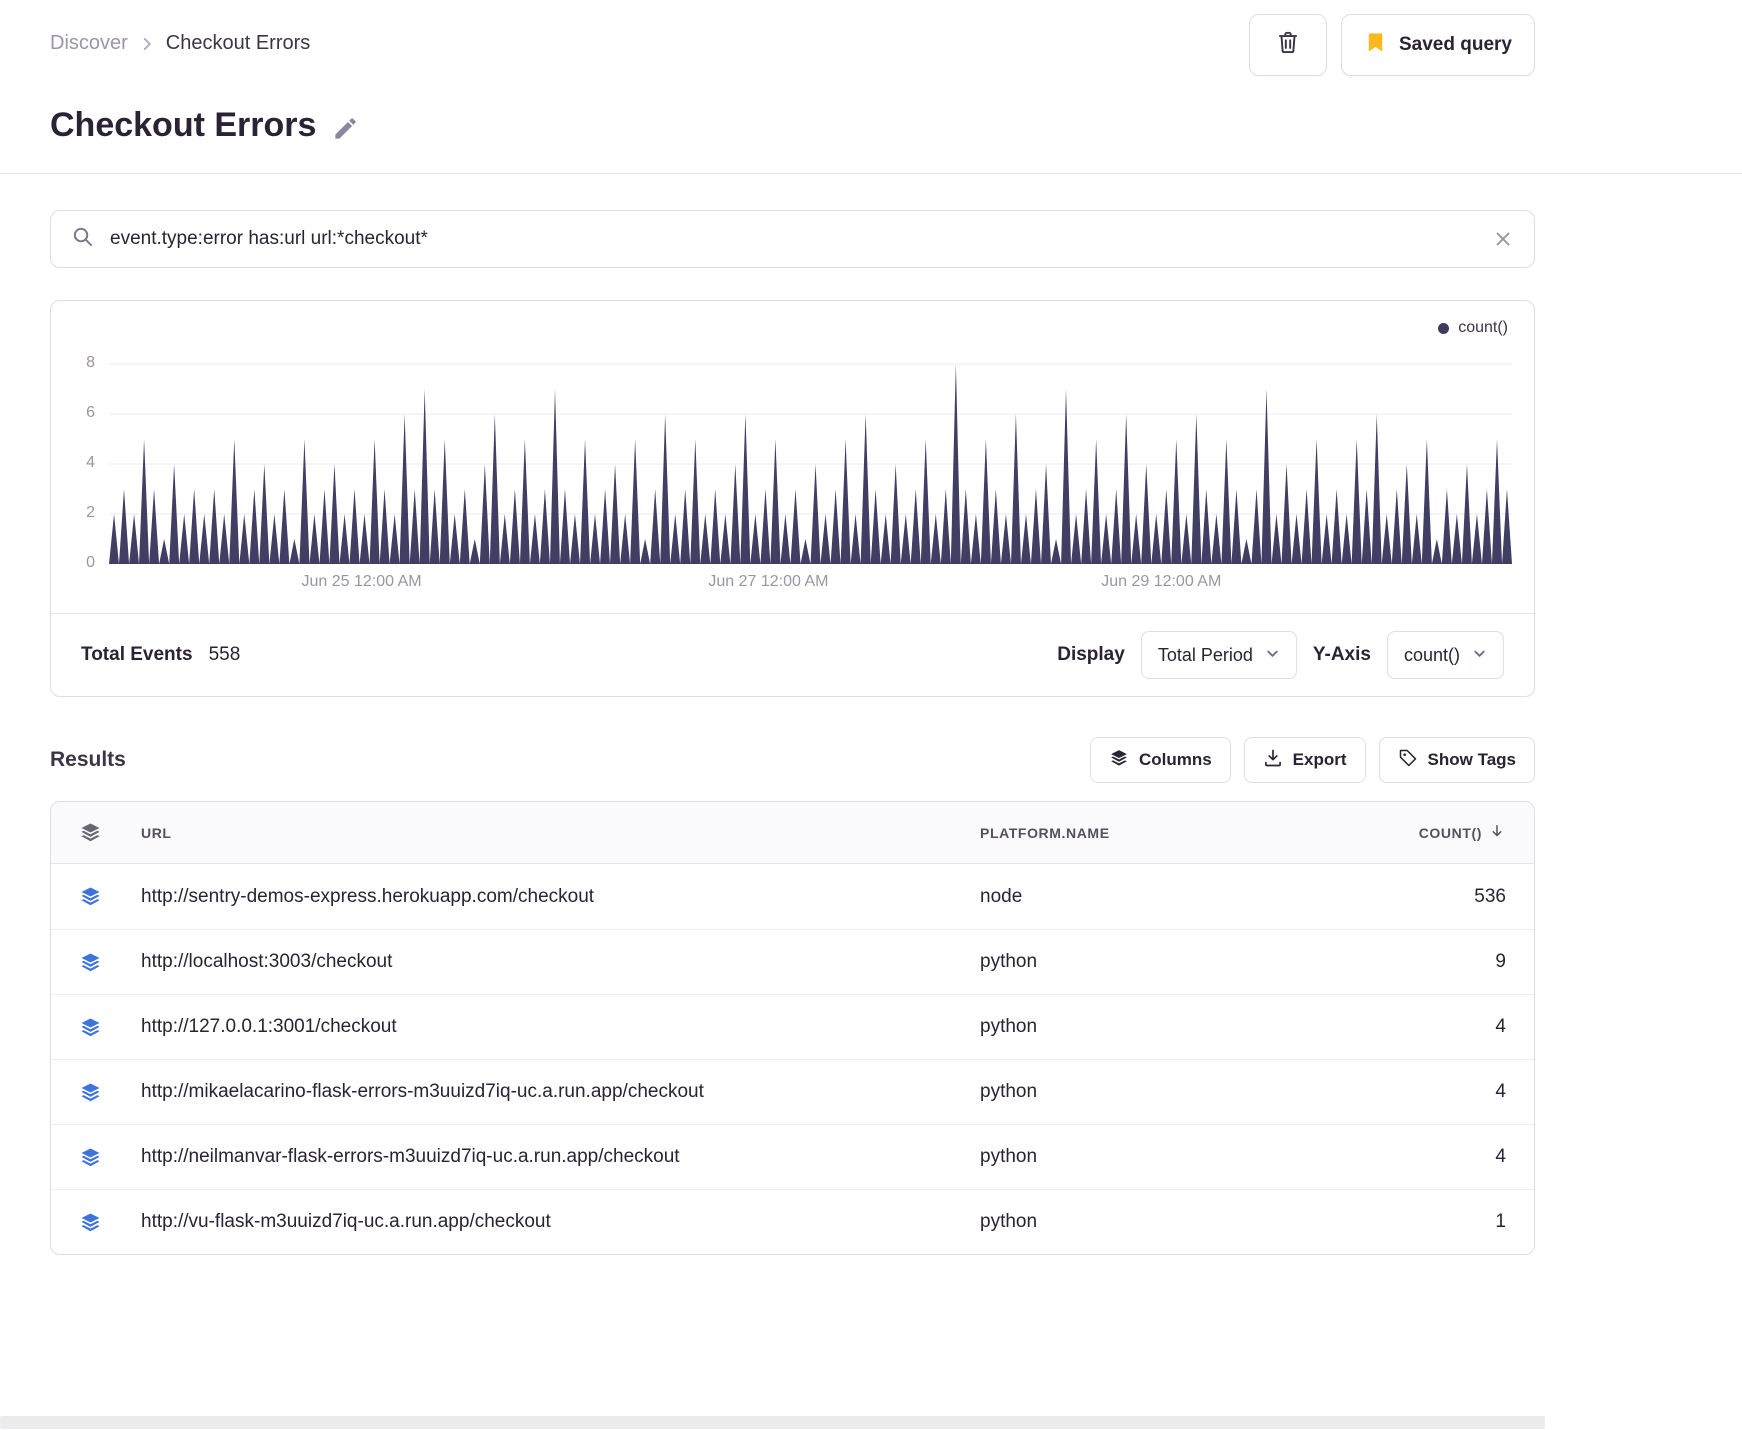 The width and height of the screenshot is (1742, 1430). I want to click on display-value: Total Period, so click(1205, 654).